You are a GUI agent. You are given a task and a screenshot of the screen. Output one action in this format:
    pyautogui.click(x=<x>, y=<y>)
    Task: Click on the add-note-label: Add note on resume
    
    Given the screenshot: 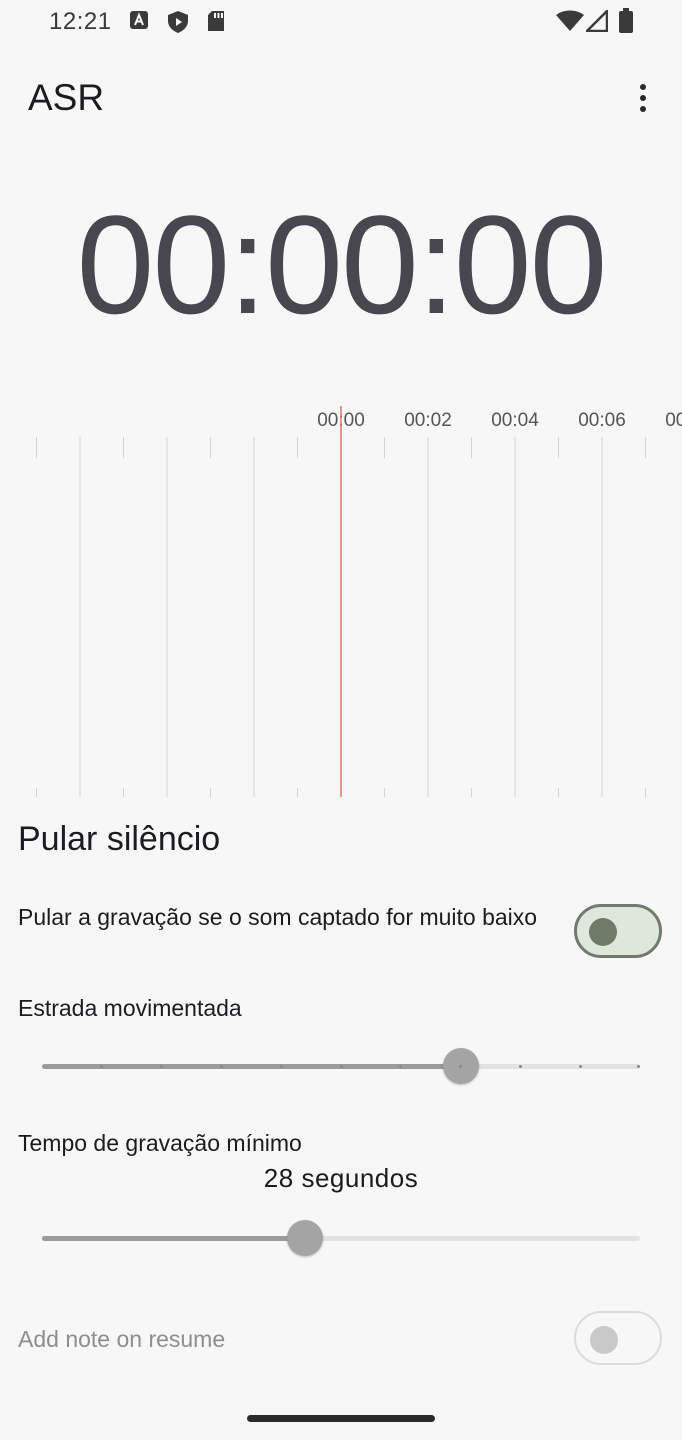 What is the action you would take?
    pyautogui.click(x=122, y=1339)
    